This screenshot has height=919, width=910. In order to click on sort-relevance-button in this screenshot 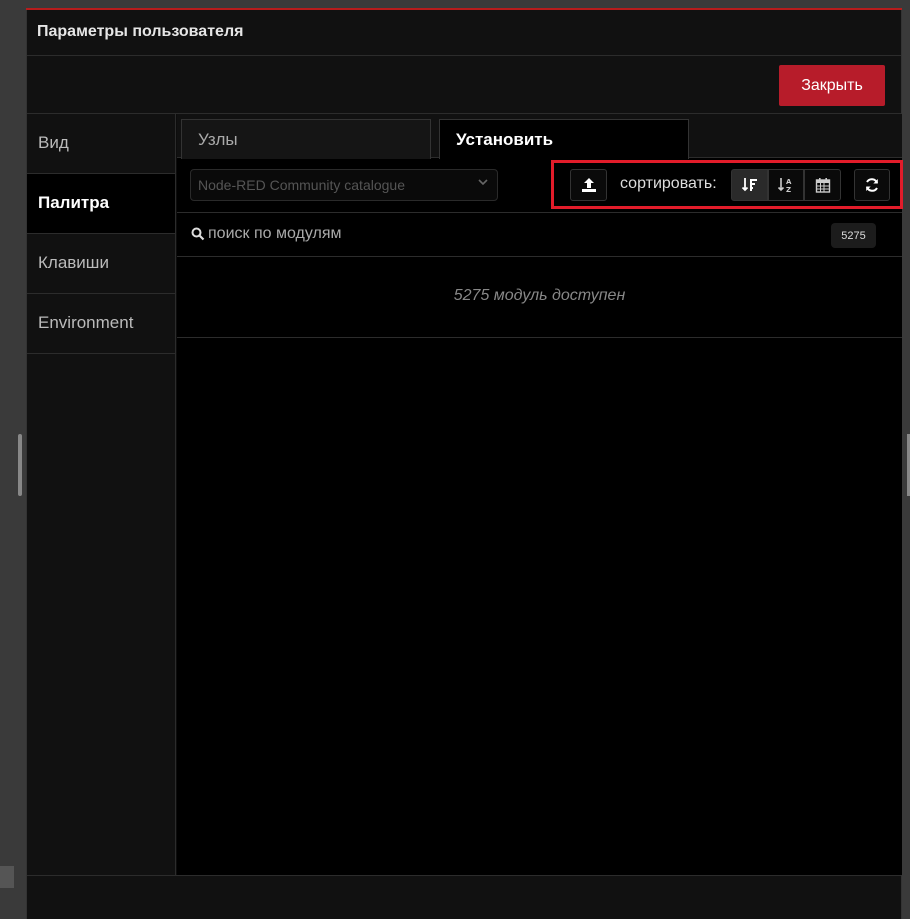, I will do `click(749, 185)`.